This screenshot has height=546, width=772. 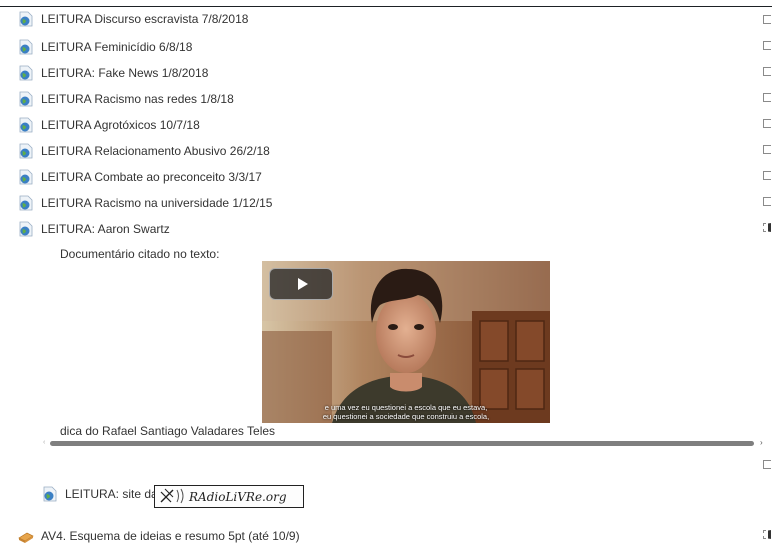 I want to click on scroll-left-icon: ‹, so click(x=44, y=442).